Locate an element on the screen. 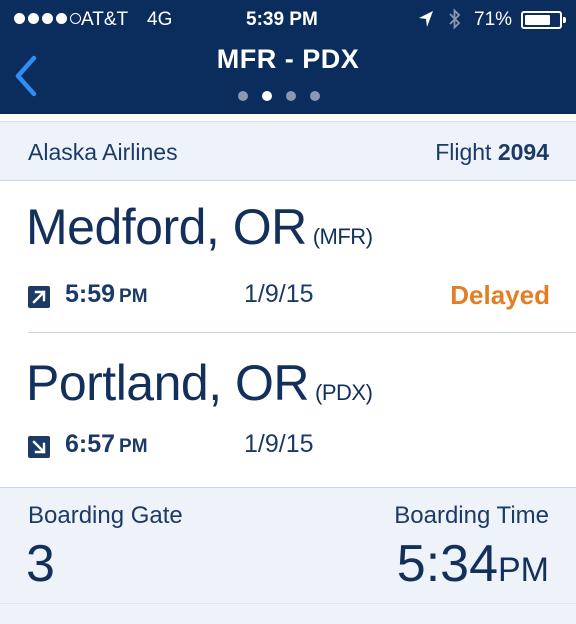  battery-icon is located at coordinates (543, 20).